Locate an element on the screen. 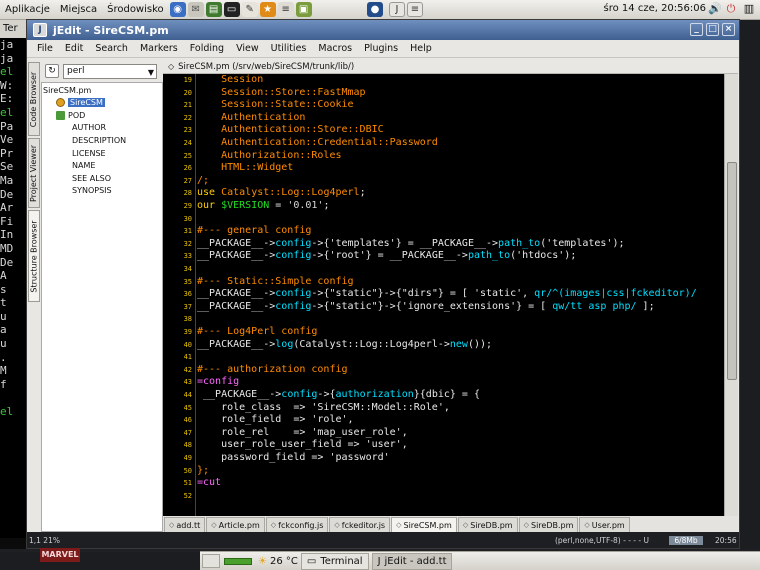 The height and width of the screenshot is (570, 760). tab-structure-browser: Structure Browser is located at coordinates (34, 256).